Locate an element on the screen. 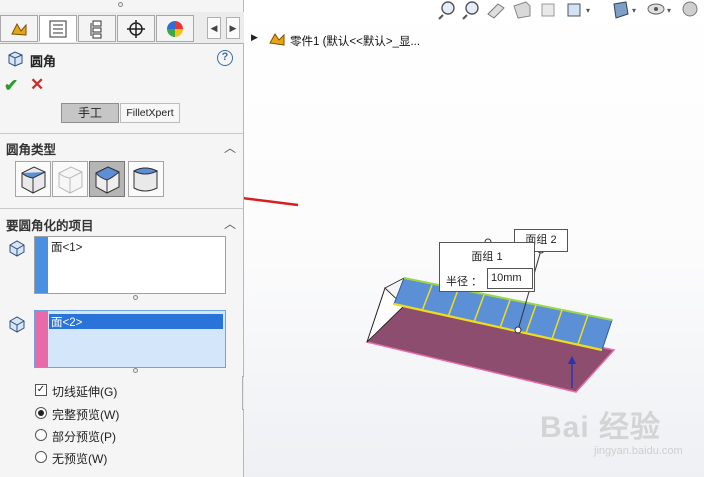  tab-scroll-right: ▶ is located at coordinates (233, 28).